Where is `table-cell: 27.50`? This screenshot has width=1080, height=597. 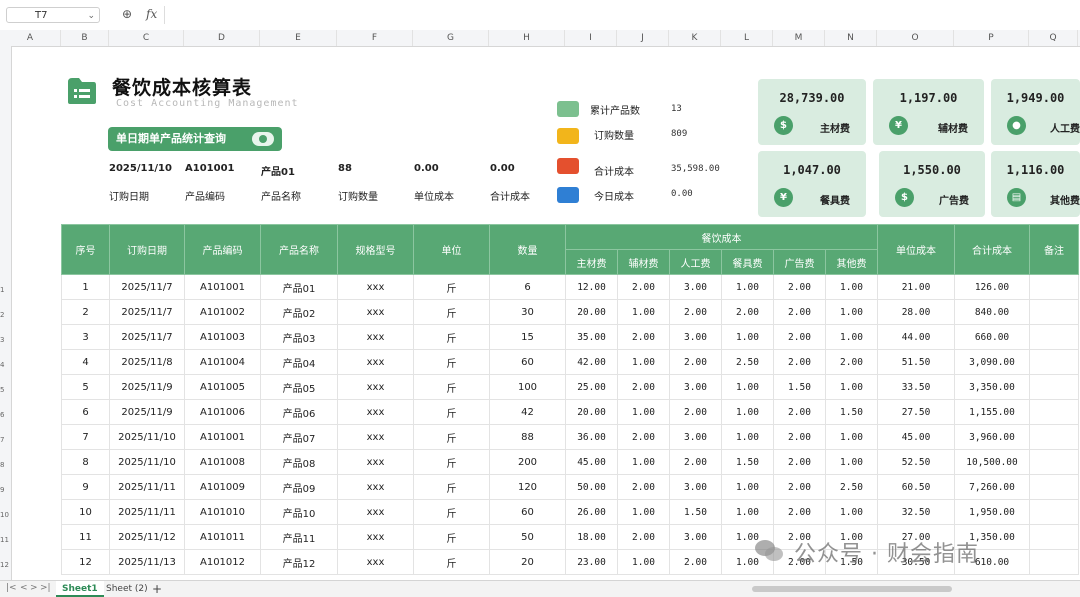
table-cell: 27.50 is located at coordinates (916, 412).